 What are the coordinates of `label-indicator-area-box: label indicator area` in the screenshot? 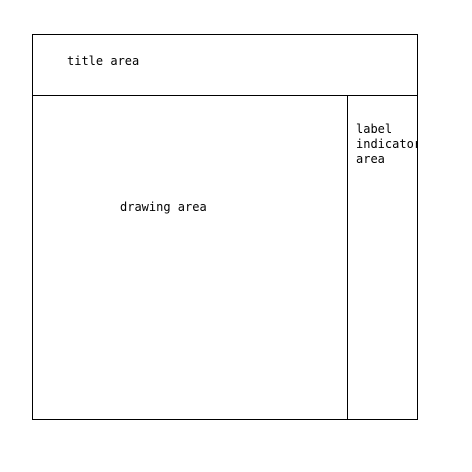 It's located at (382, 257).